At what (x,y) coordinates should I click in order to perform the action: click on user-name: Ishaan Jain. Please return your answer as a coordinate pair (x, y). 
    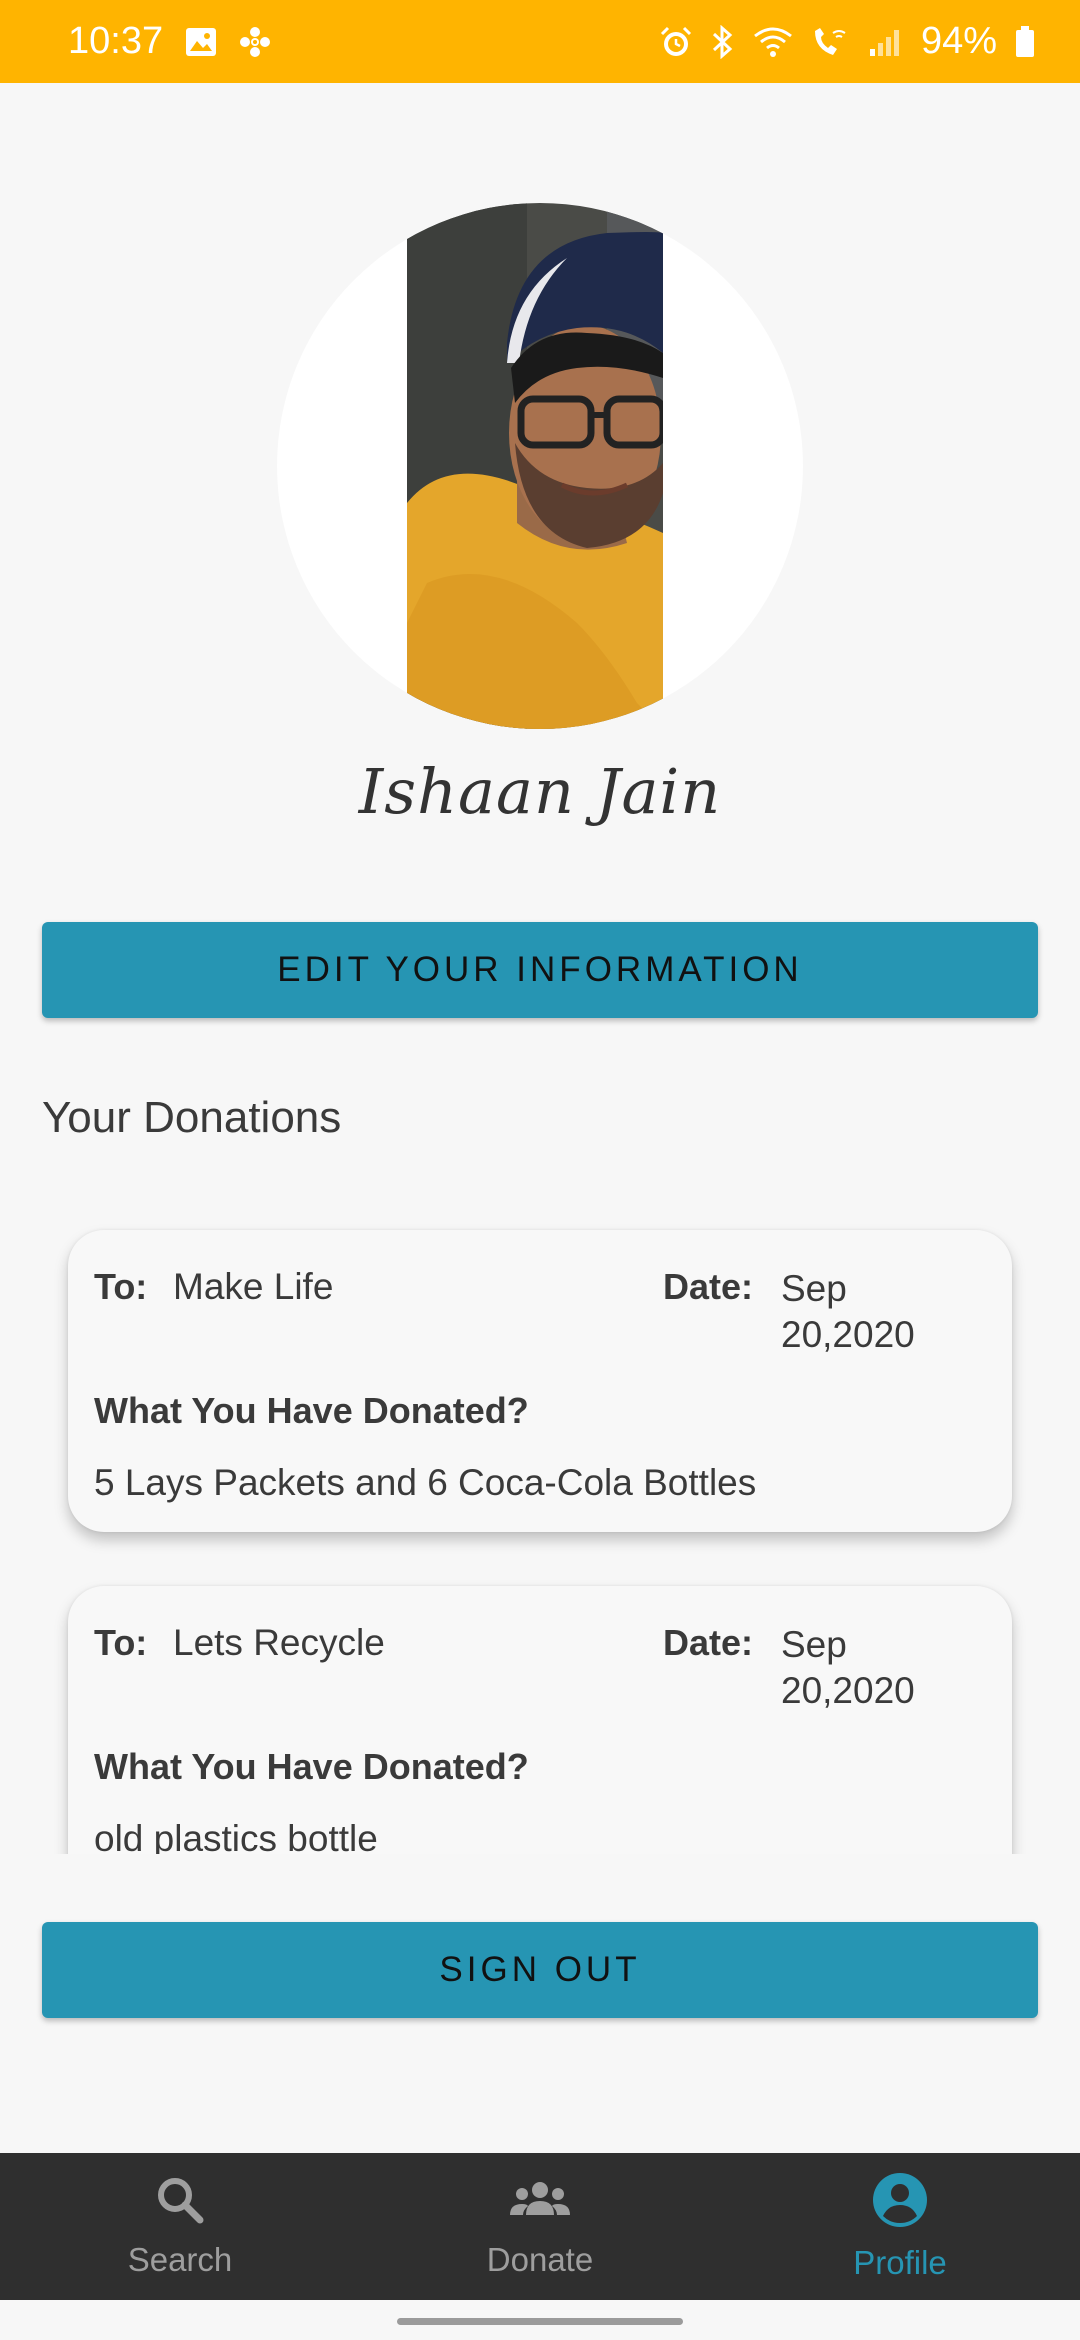
    Looking at the image, I should click on (540, 791).